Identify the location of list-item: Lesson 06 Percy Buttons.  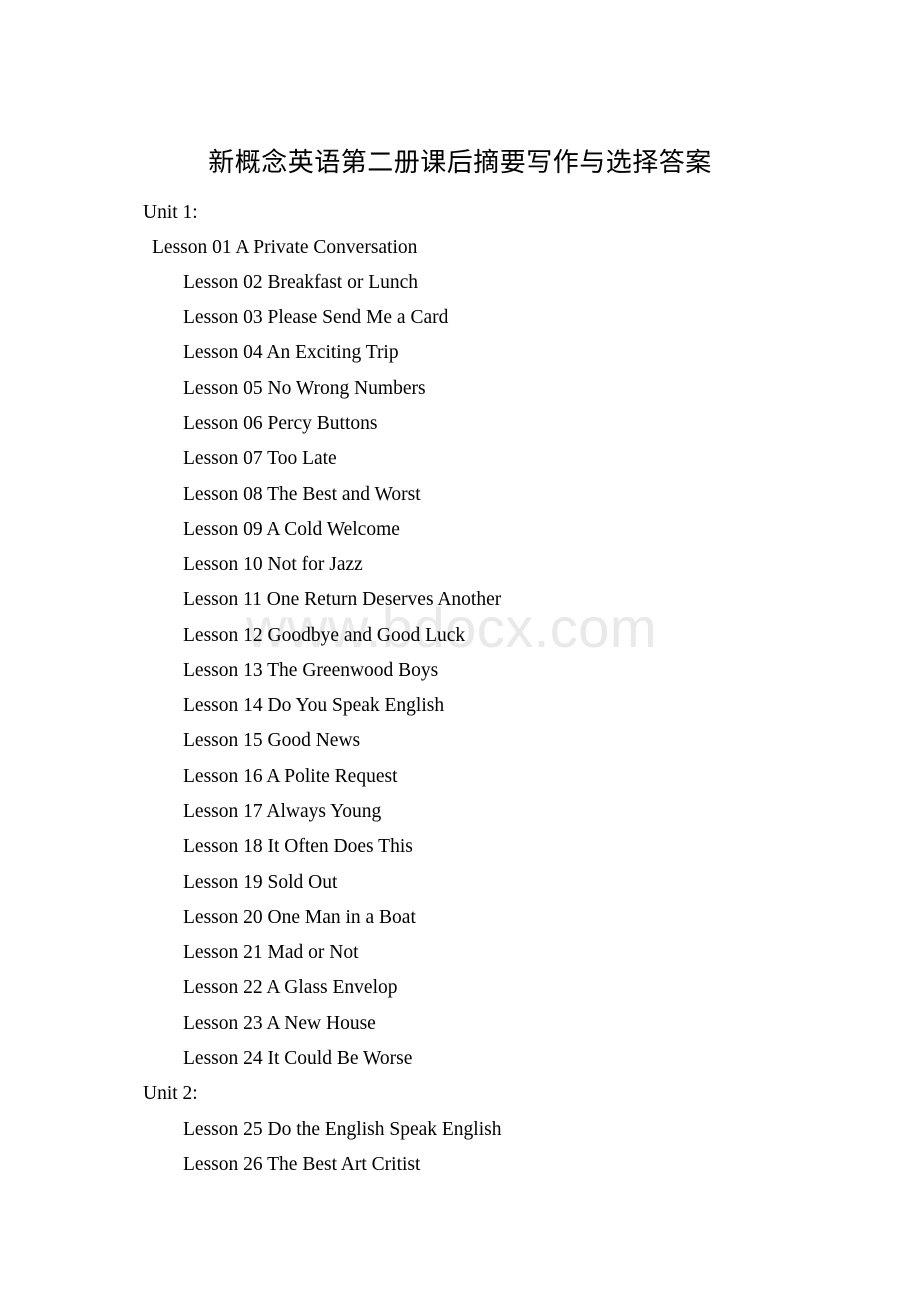
(280, 423).